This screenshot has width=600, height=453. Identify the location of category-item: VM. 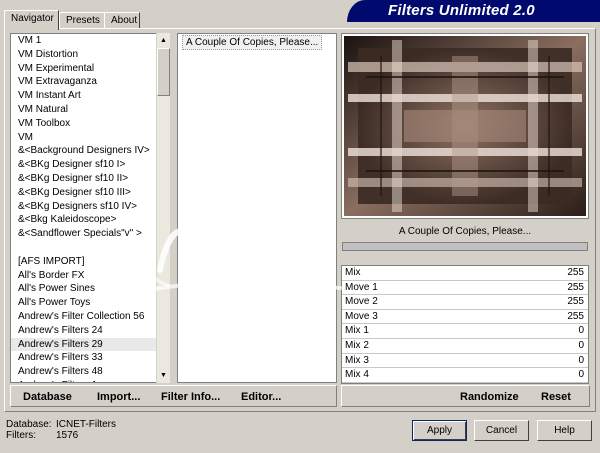
(83, 138).